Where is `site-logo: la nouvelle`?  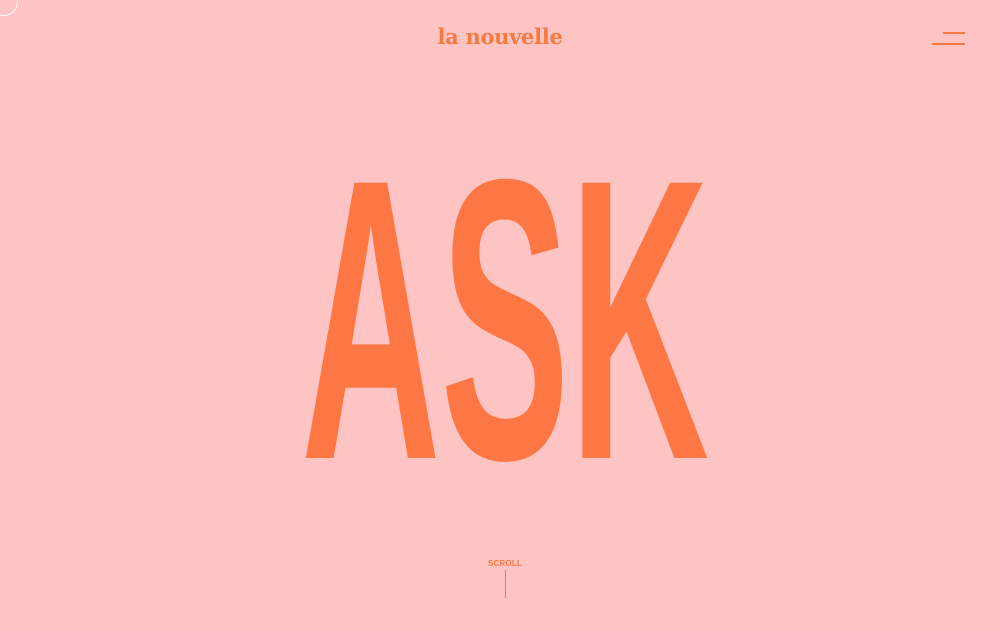
site-logo: la nouvelle is located at coordinates (500, 36).